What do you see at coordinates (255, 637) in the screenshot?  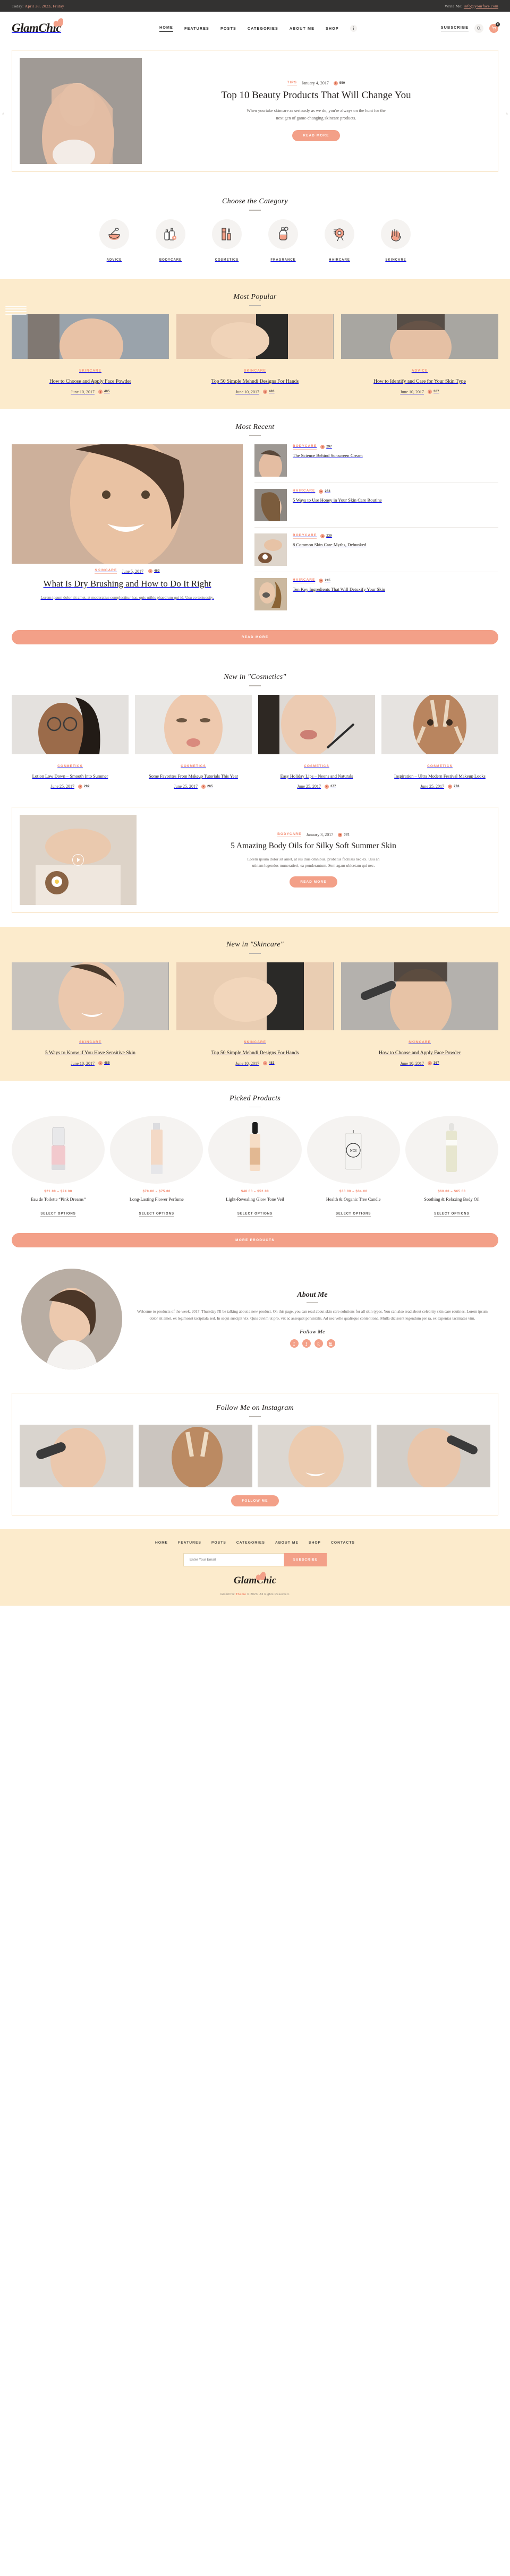 I see `recent-read-more-button: READ MORE` at bounding box center [255, 637].